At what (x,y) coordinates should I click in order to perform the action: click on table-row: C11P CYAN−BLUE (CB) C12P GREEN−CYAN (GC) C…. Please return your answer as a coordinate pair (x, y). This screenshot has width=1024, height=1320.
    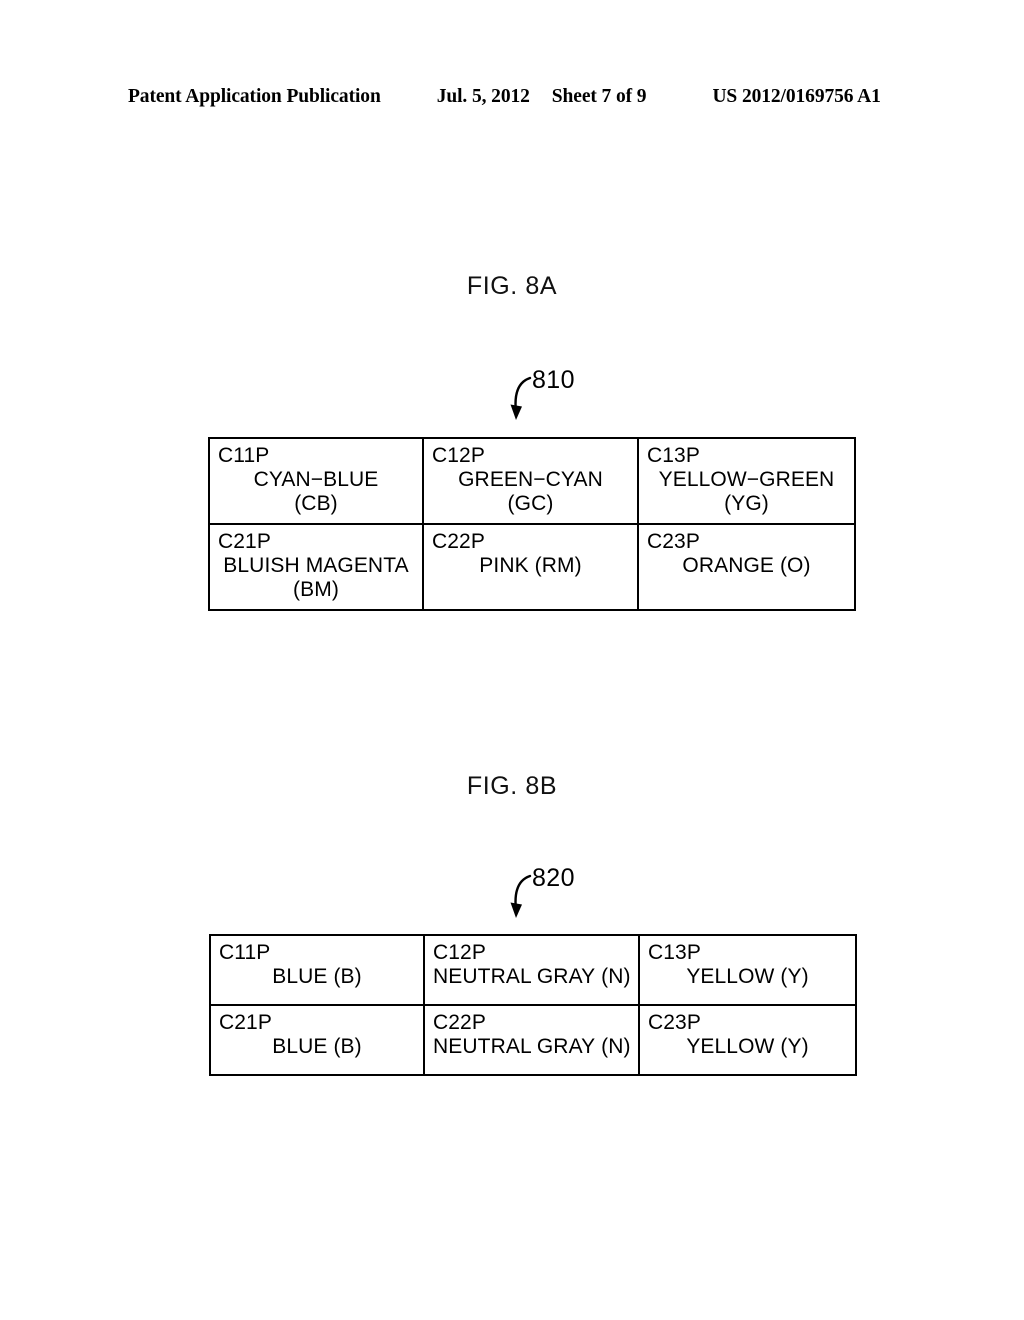
    Looking at the image, I should click on (532, 481).